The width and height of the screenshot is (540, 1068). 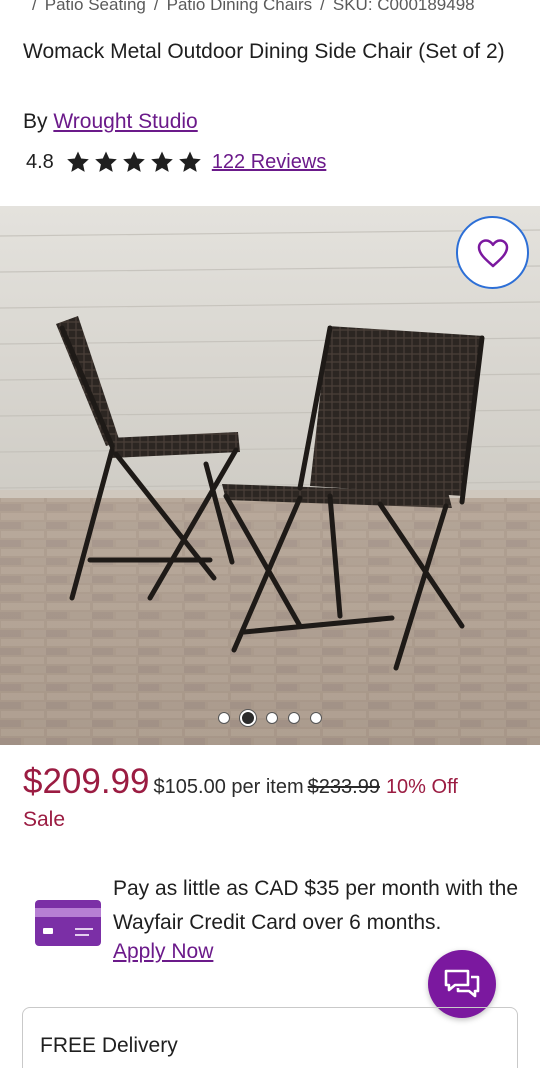 What do you see at coordinates (40, 161) in the screenshot?
I see `rating-value: 4.8` at bounding box center [40, 161].